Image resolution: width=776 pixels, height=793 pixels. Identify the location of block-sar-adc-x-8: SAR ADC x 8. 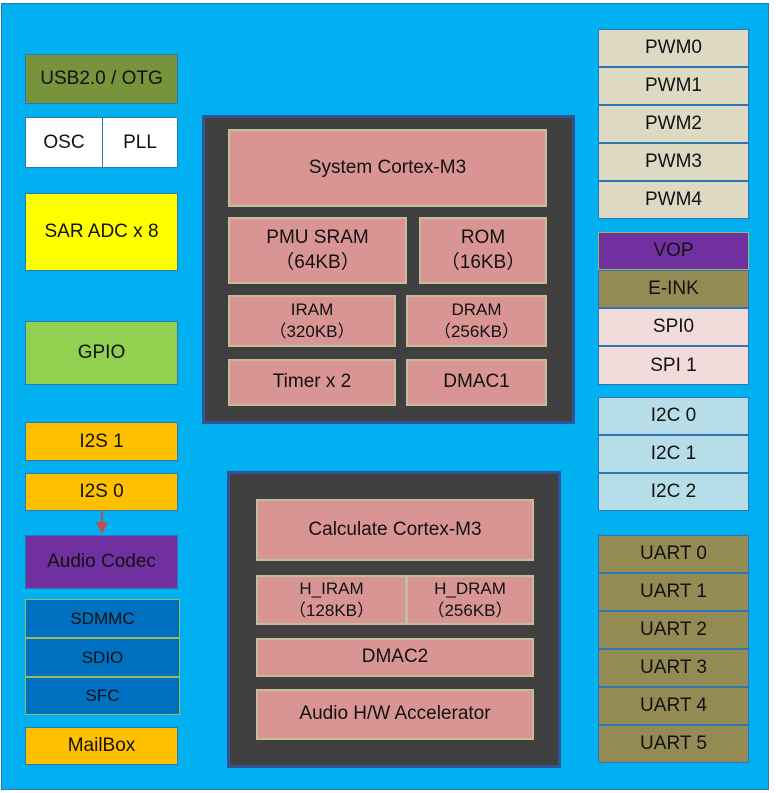
(101, 232).